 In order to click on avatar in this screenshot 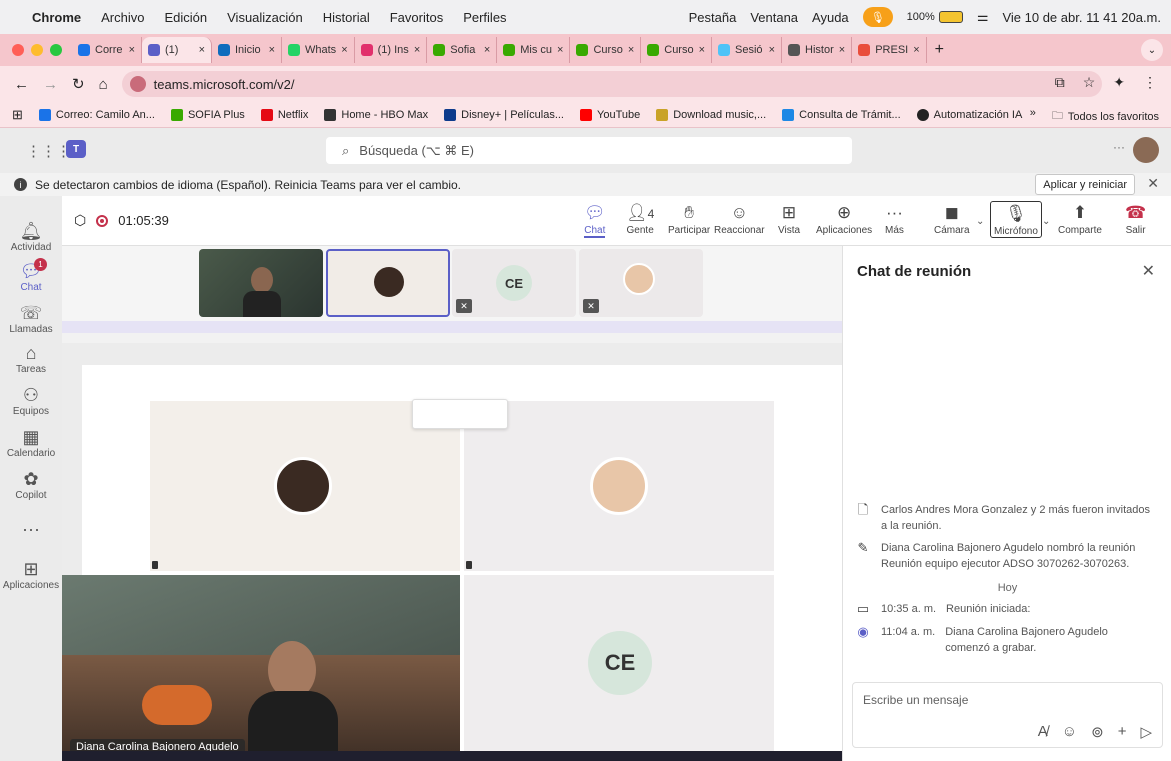, I will do `click(1146, 150)`.